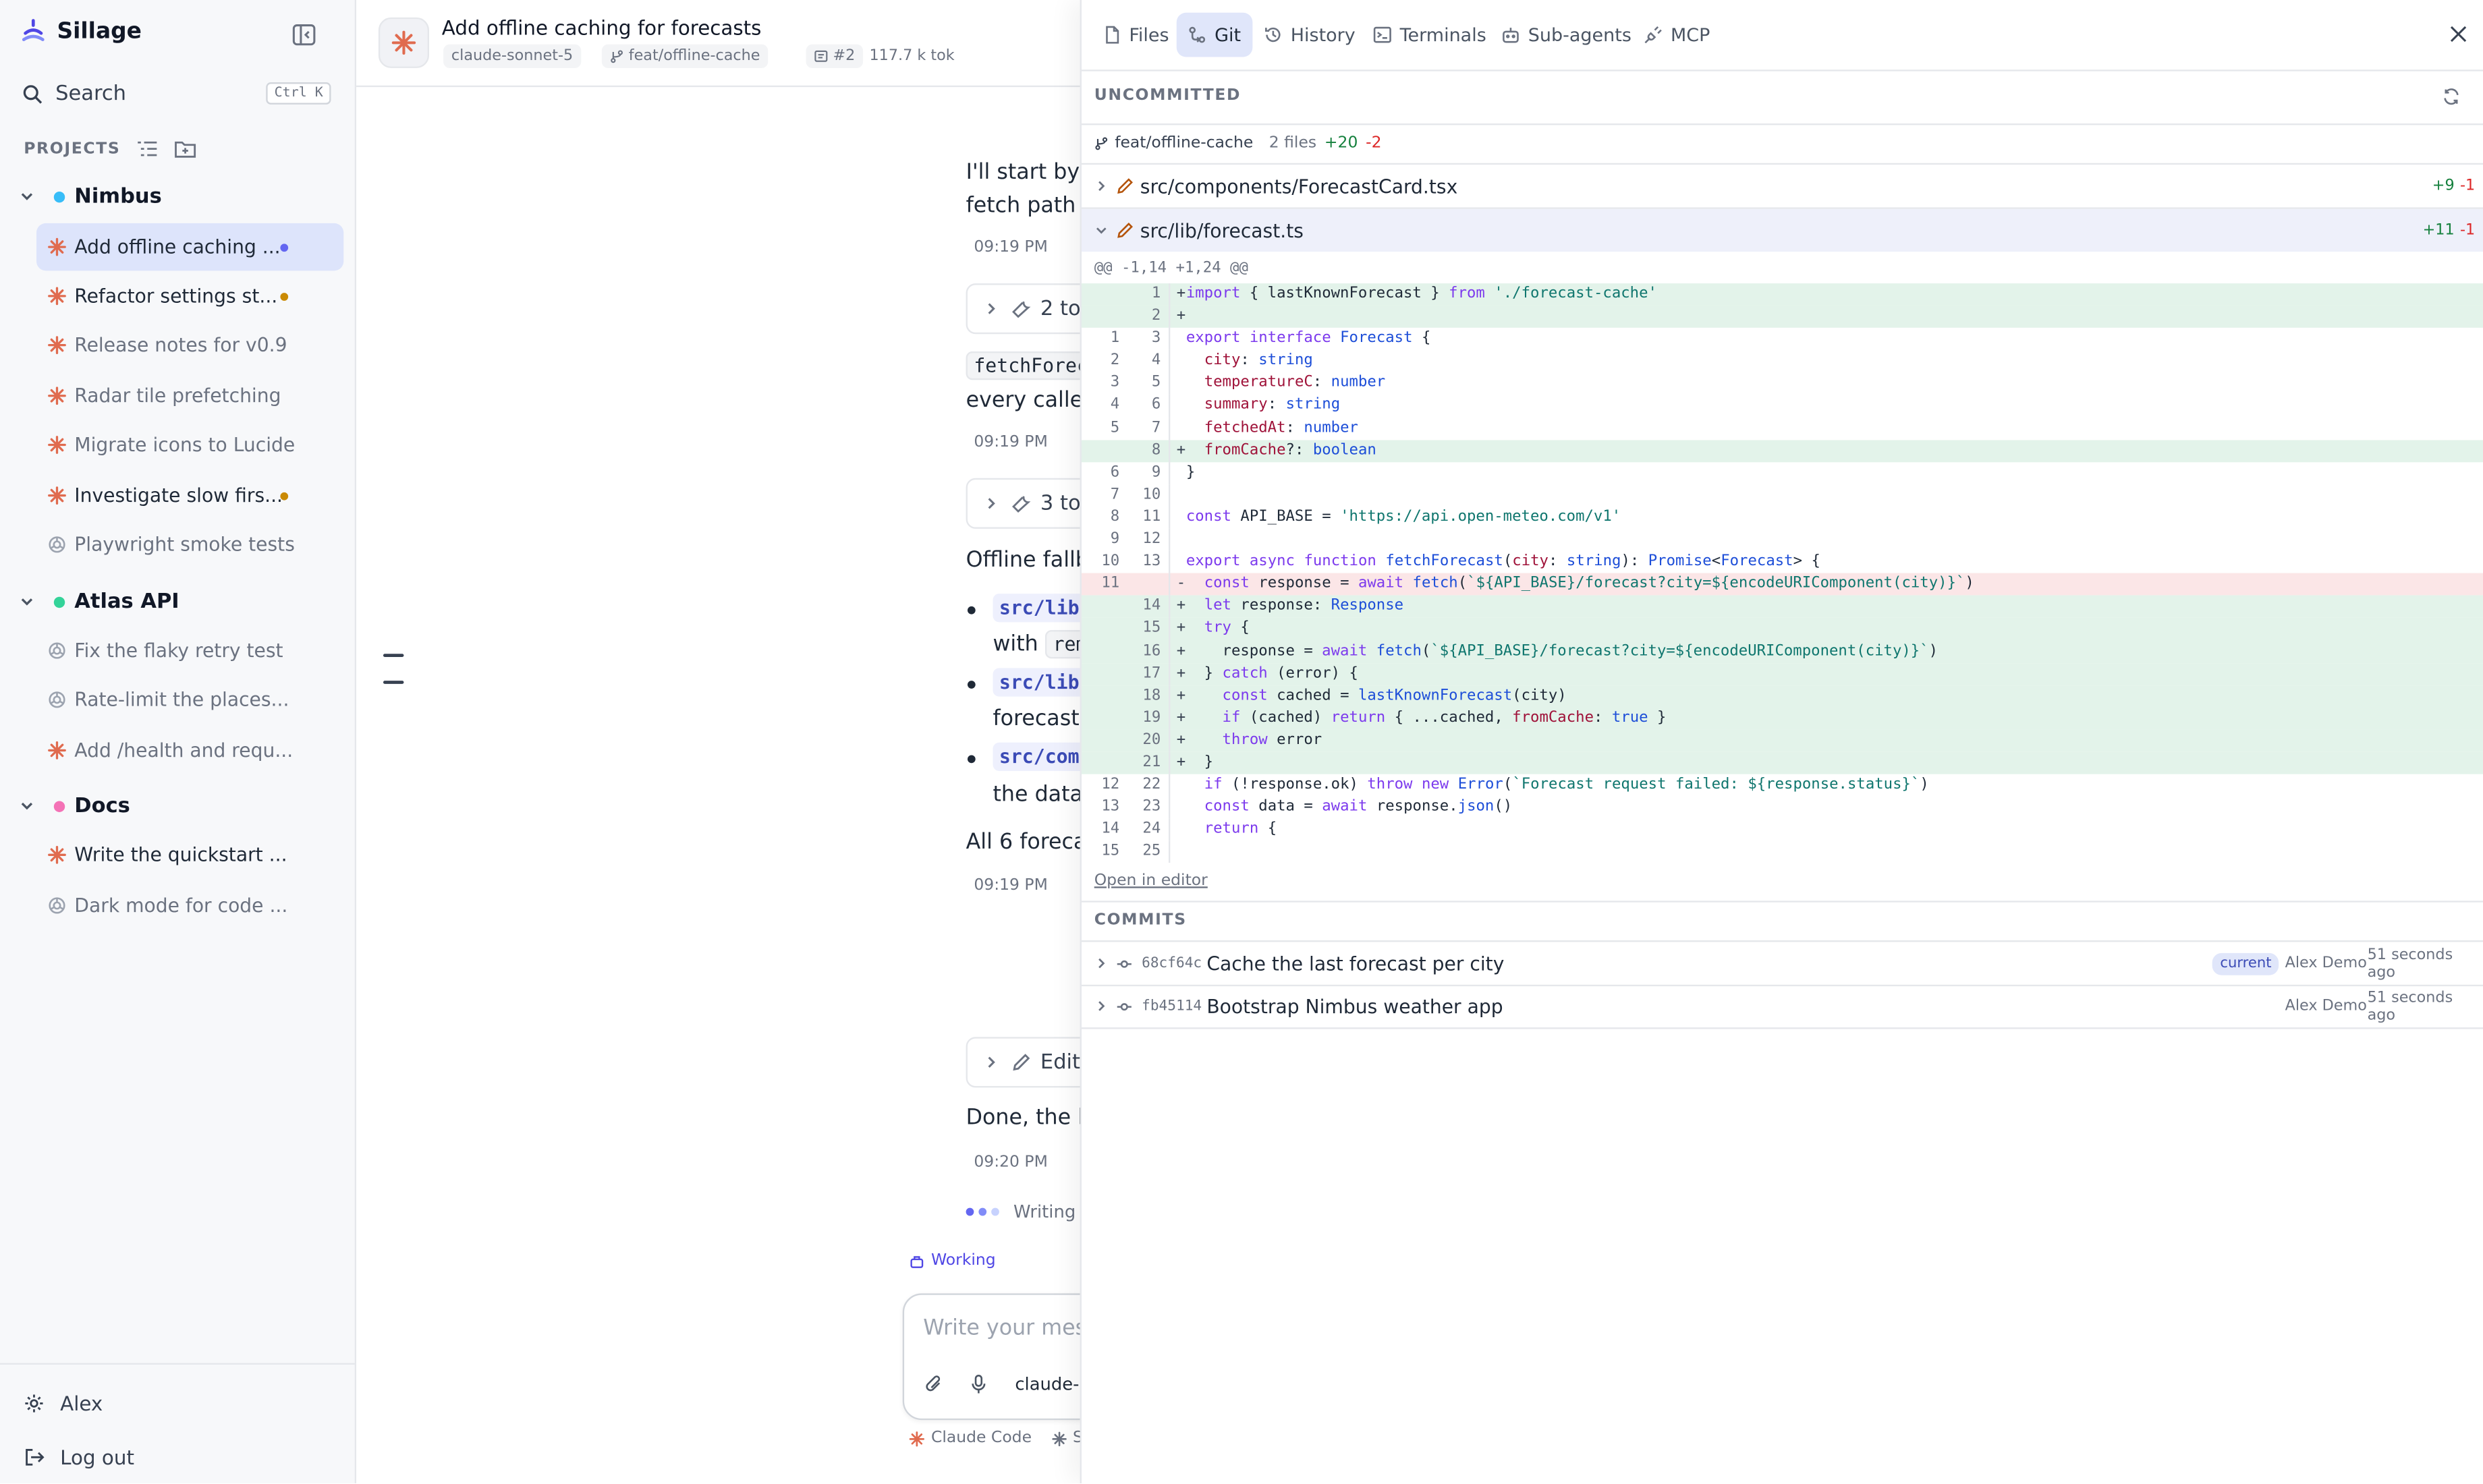  I want to click on session-title: Radar tile prefetching, so click(177, 395).